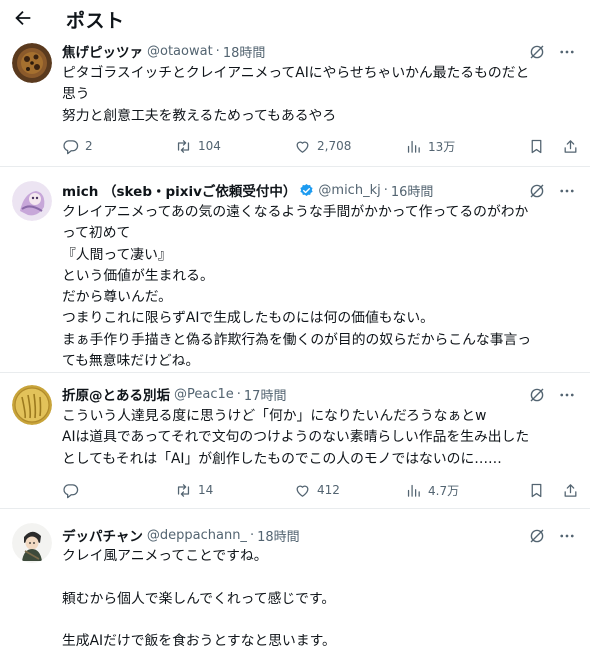 The width and height of the screenshot is (590, 649). What do you see at coordinates (102, 535) in the screenshot?
I see `author-name: デッパチャン` at bounding box center [102, 535].